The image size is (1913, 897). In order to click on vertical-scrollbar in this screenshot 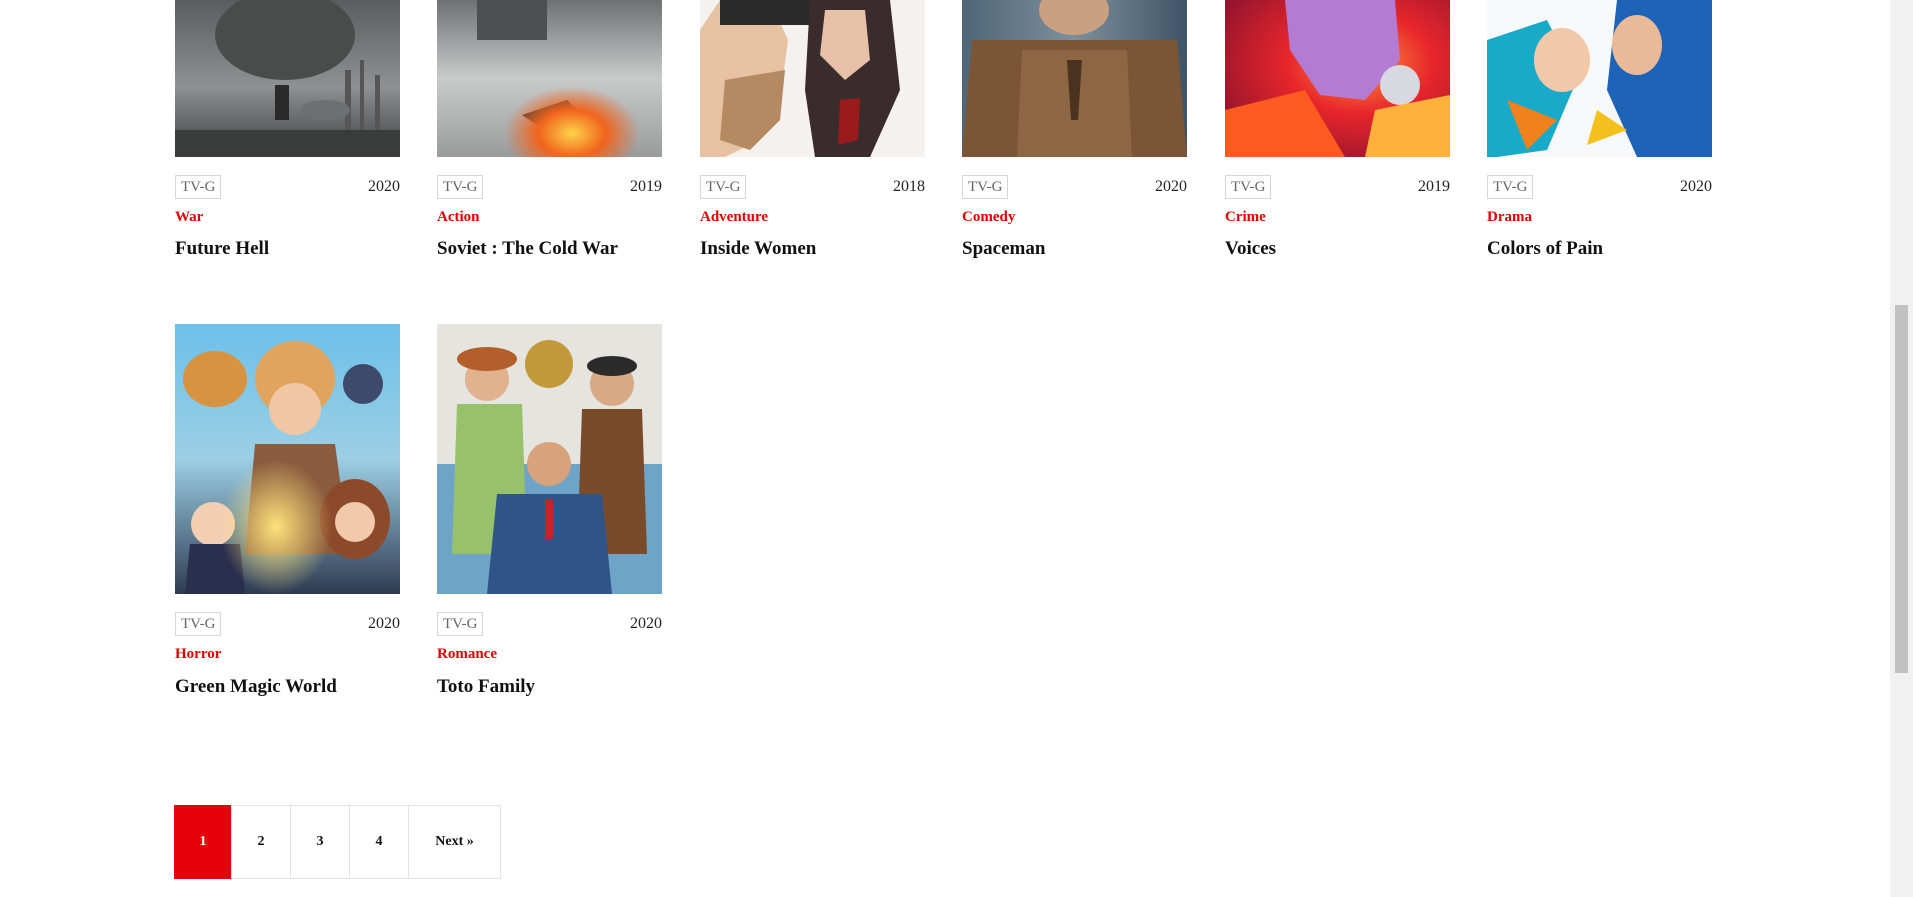, I will do `click(1901, 448)`.